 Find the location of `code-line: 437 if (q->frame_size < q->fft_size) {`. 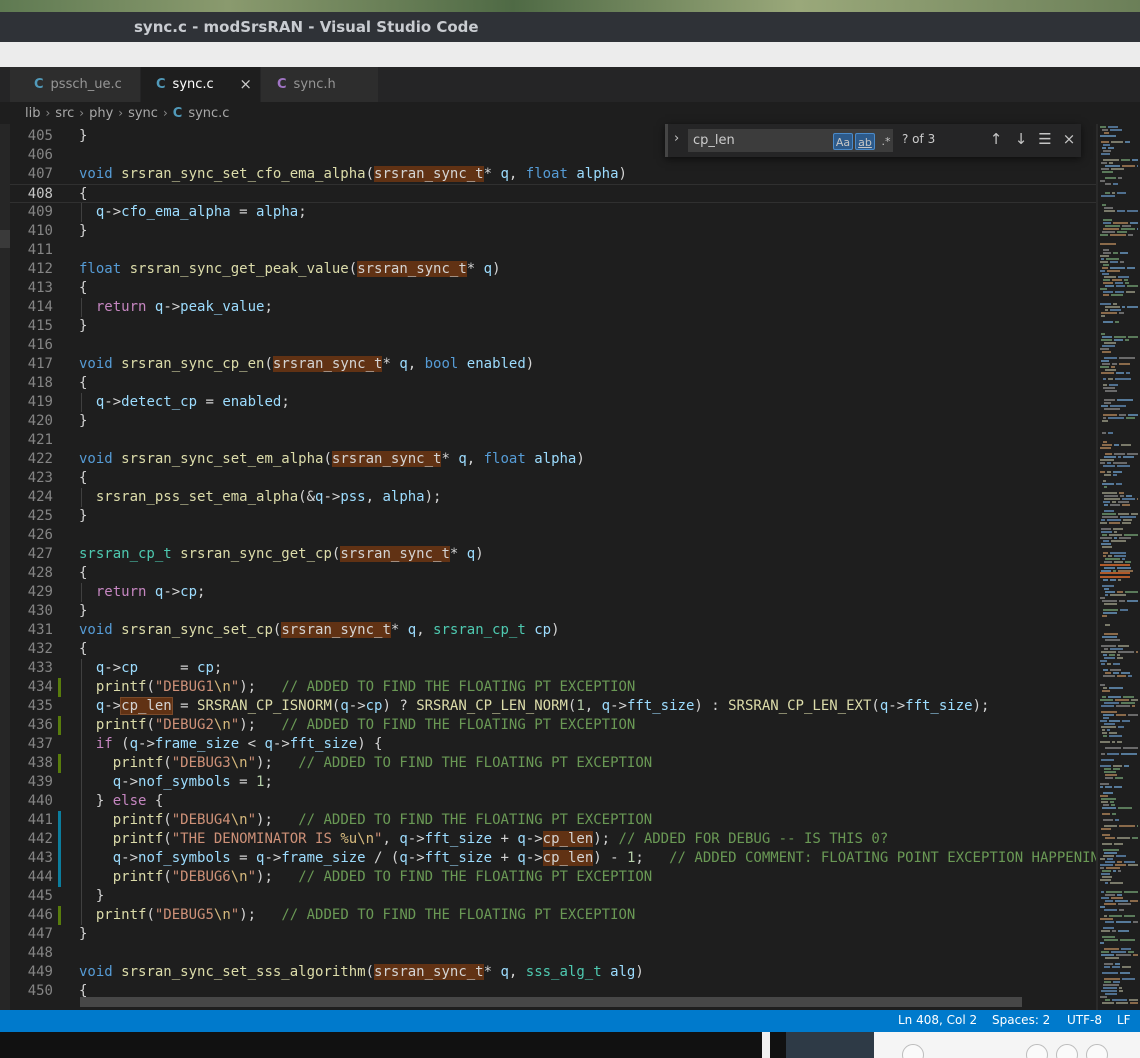

code-line: 437 if (q->frame_size < q->fft_size) { is located at coordinates (554, 744).